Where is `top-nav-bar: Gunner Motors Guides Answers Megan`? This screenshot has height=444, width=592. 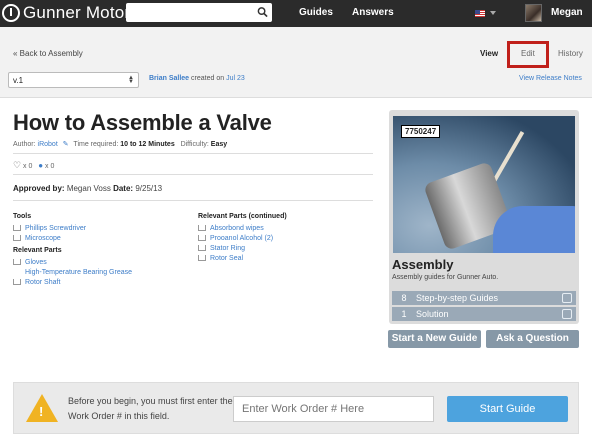 top-nav-bar: Gunner Motors Guides Answers Megan is located at coordinates (296, 13).